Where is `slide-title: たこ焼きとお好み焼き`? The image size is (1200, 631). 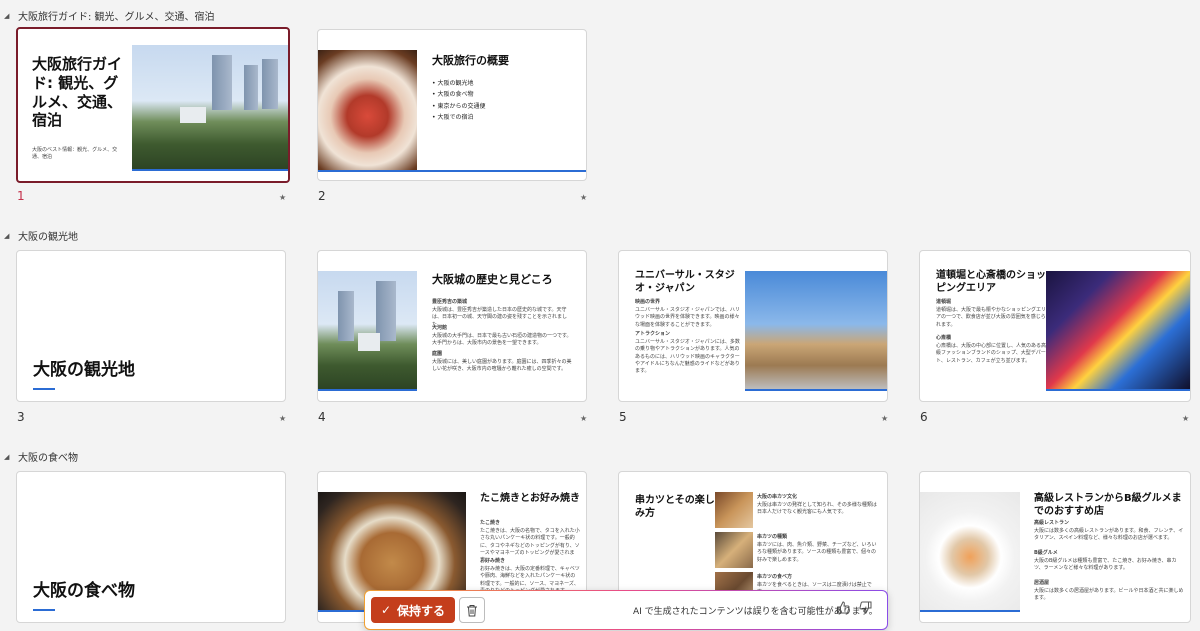 slide-title: たこ焼きとお好み焼き is located at coordinates (530, 498).